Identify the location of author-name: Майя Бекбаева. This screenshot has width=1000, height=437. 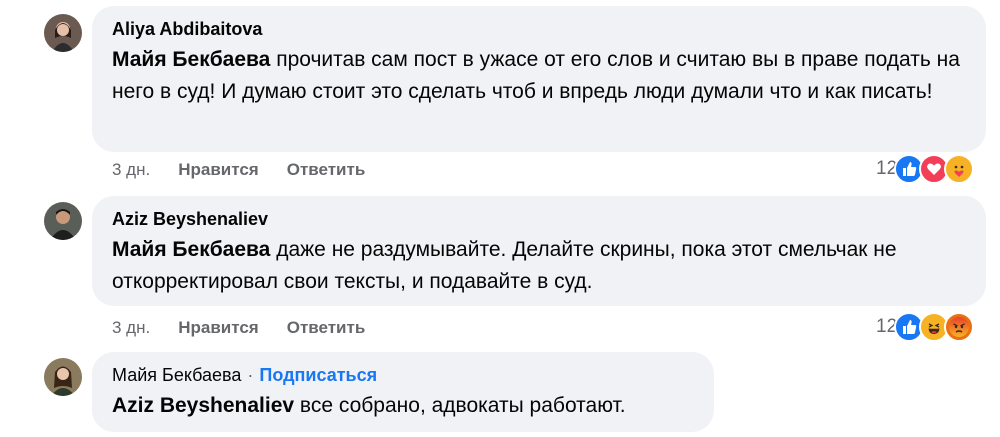
(176, 375).